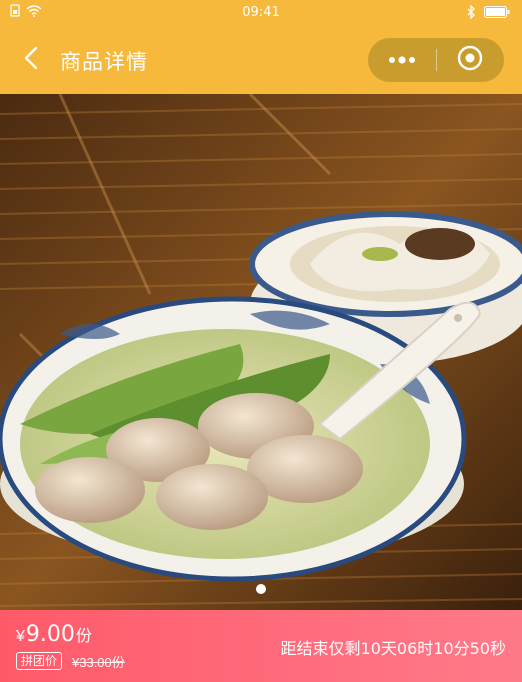 The width and height of the screenshot is (522, 682). I want to click on group-price: ¥ 9.00 份, so click(54, 634).